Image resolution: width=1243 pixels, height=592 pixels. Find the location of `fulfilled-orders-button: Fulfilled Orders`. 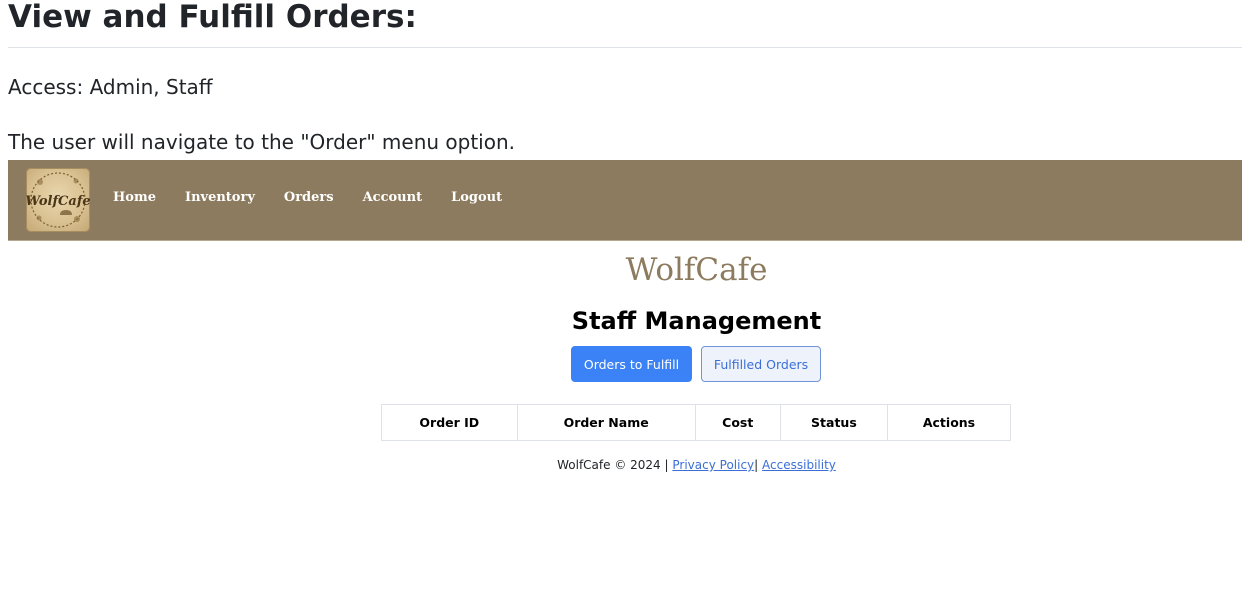

fulfilled-orders-button: Fulfilled Orders is located at coordinates (761, 364).